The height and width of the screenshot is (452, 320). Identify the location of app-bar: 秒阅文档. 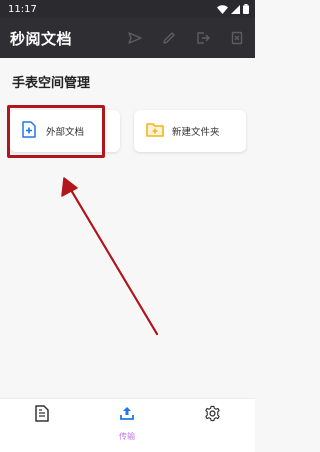
(127, 38).